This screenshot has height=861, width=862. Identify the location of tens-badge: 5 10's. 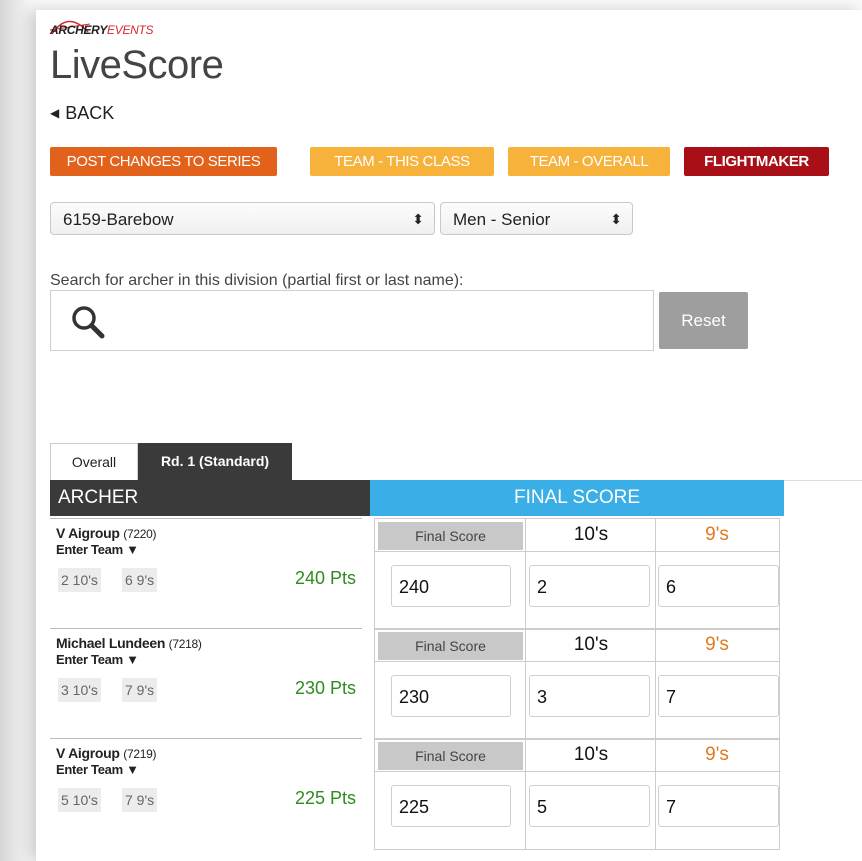
(79, 800).